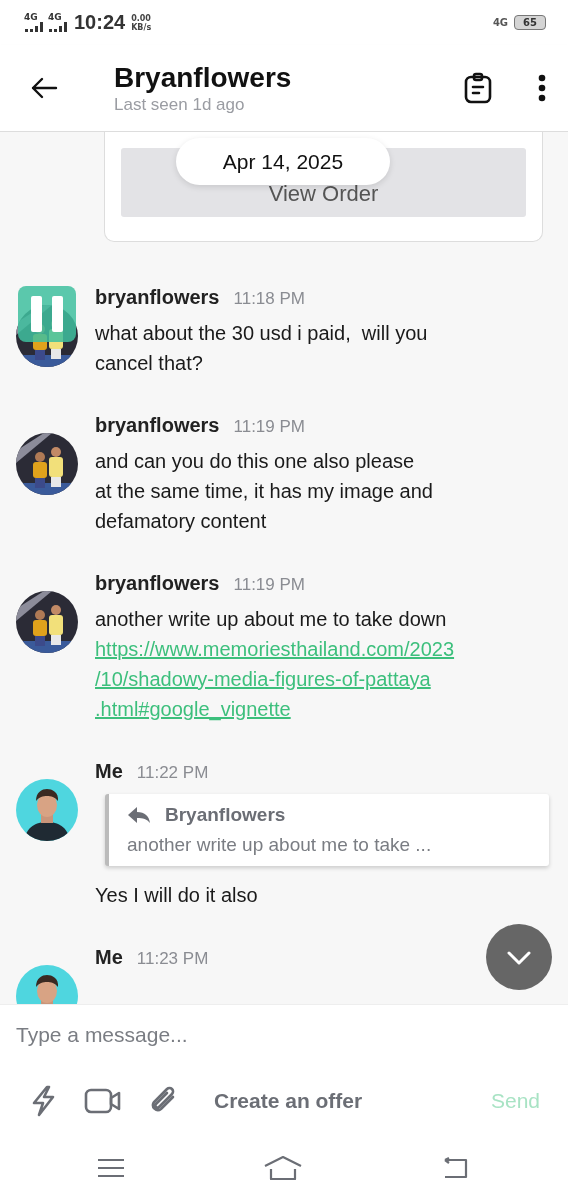  I want to click on message-time: 11:22 PM, so click(172, 773).